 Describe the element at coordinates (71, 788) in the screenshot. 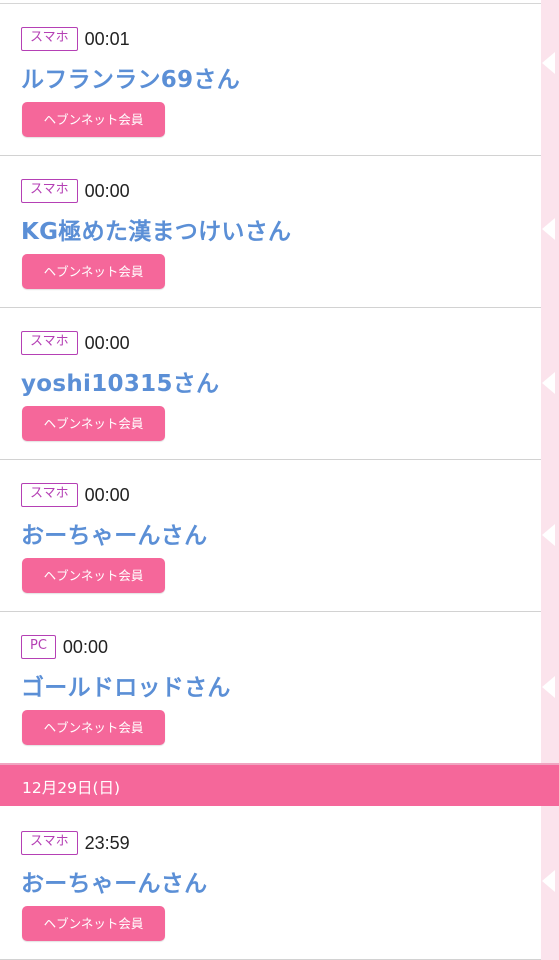

I see `date-header-label: 12月29日(日)` at that location.